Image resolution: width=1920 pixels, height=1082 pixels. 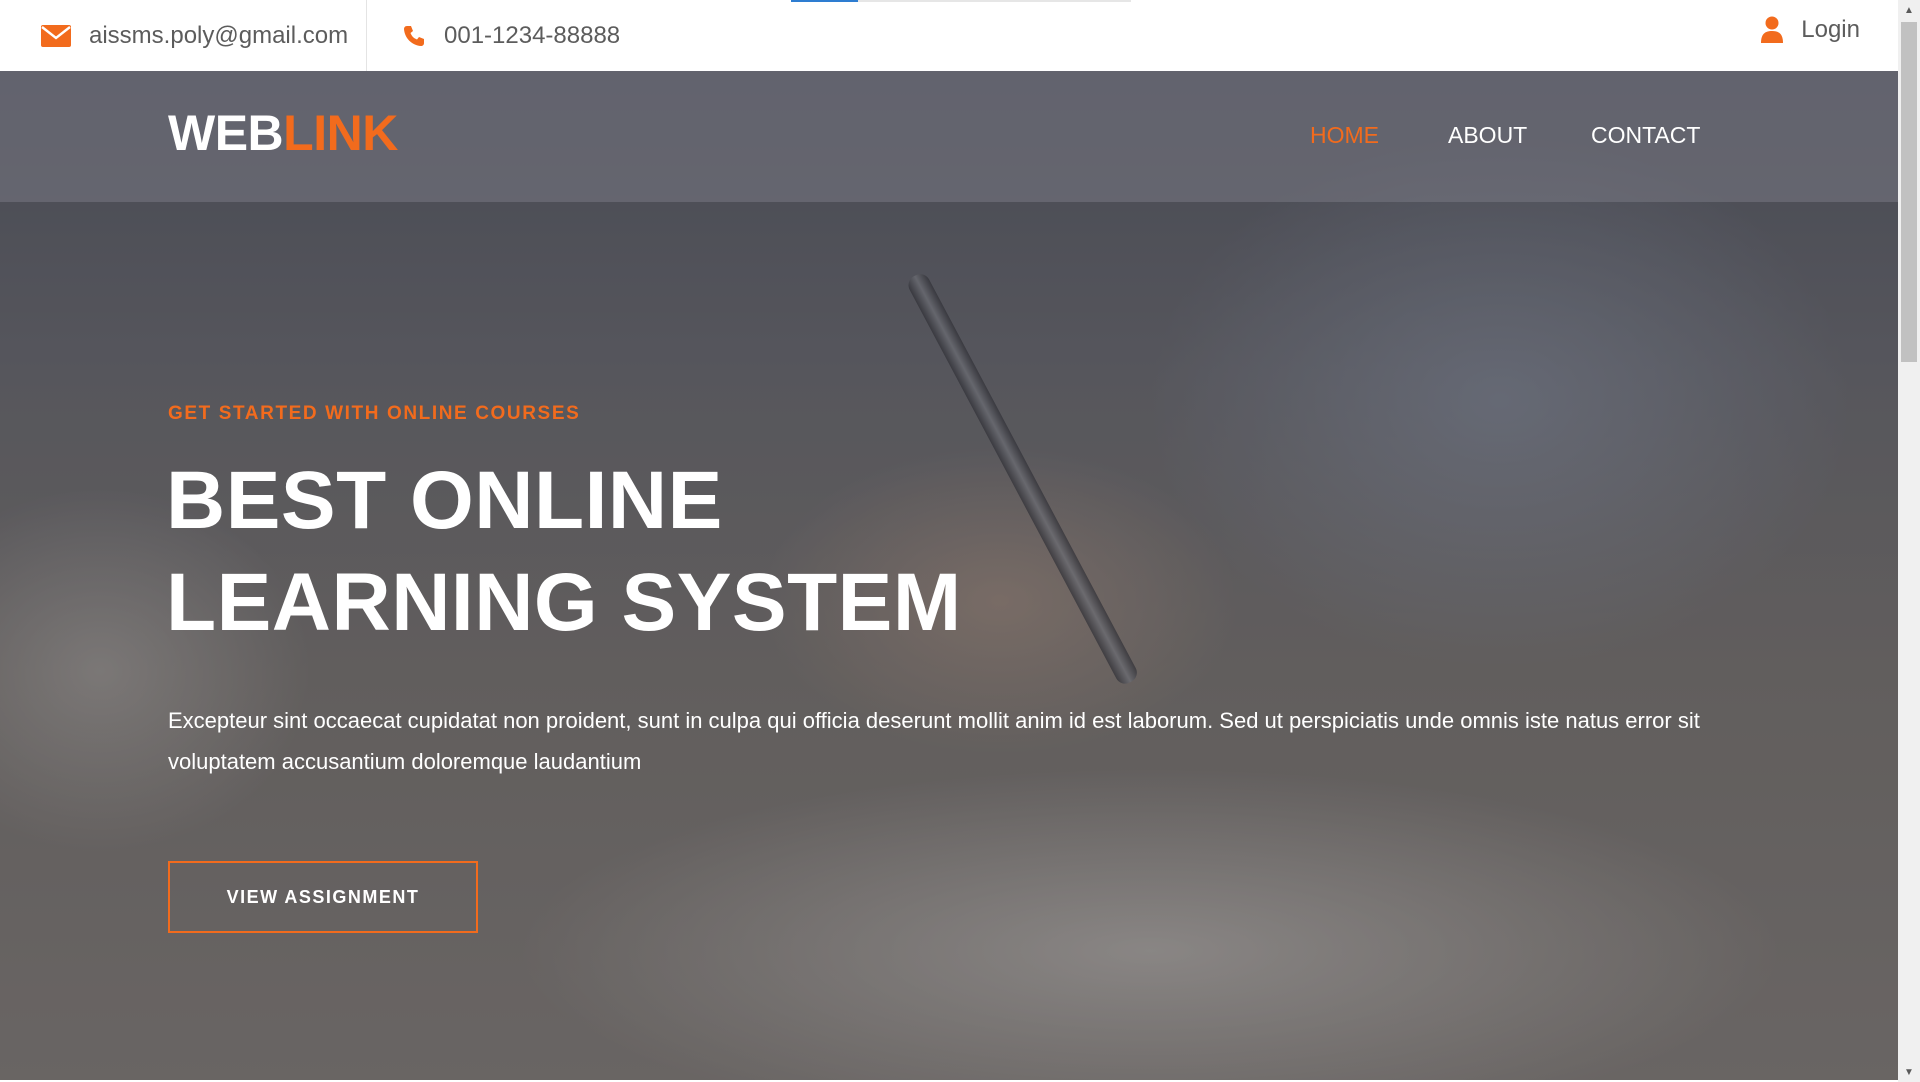 I want to click on nav-home-link: HOME, so click(x=1344, y=135).